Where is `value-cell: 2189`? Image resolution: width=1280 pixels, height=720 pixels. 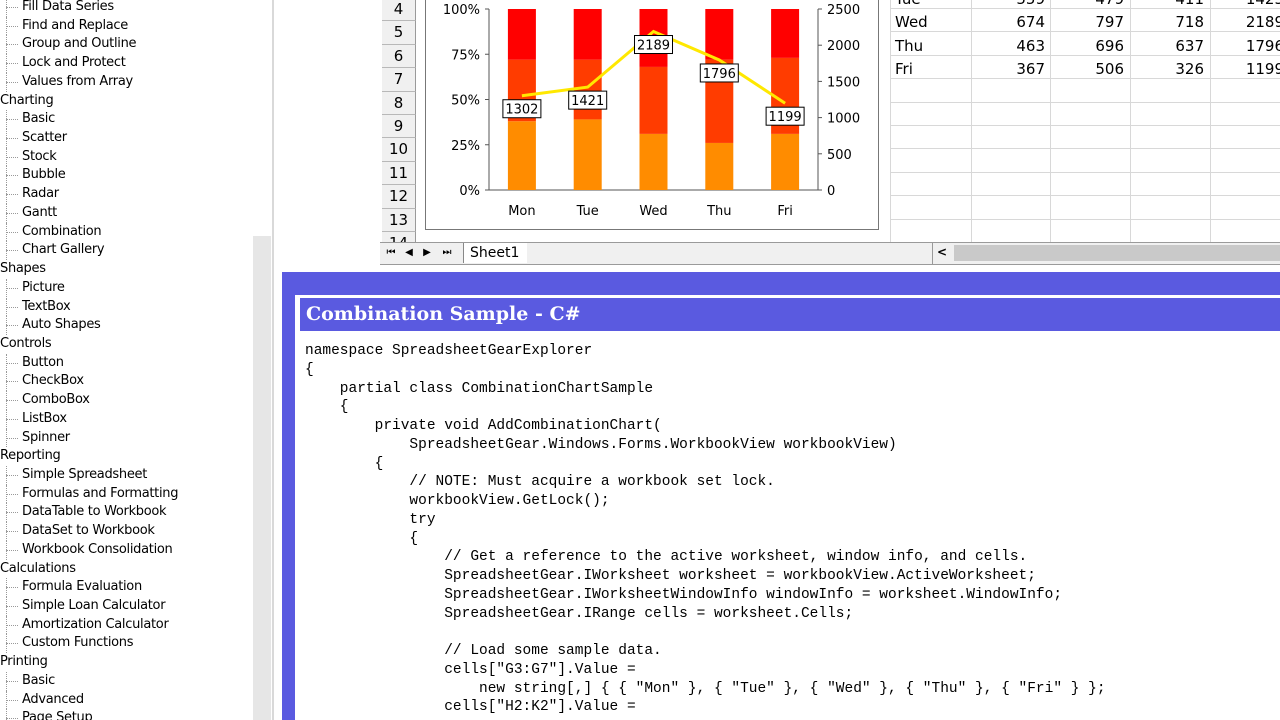
value-cell: 2189 is located at coordinates (1247, 22).